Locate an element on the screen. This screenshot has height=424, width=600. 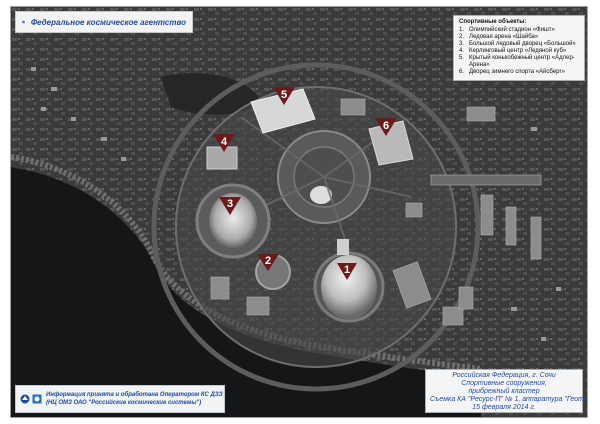
svg-text: 4 is located at coordinates (224, 142).